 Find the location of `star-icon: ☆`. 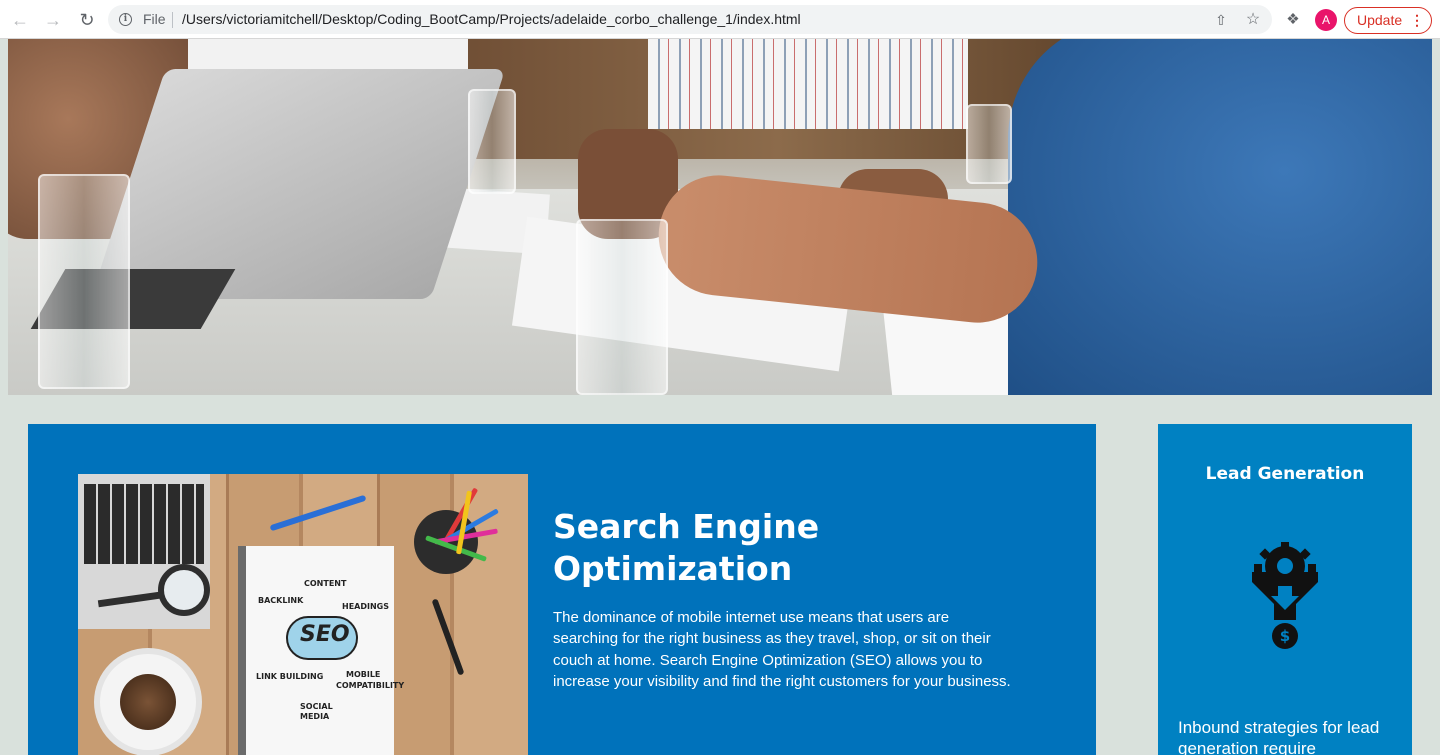

star-icon: ☆ is located at coordinates (1253, 20).